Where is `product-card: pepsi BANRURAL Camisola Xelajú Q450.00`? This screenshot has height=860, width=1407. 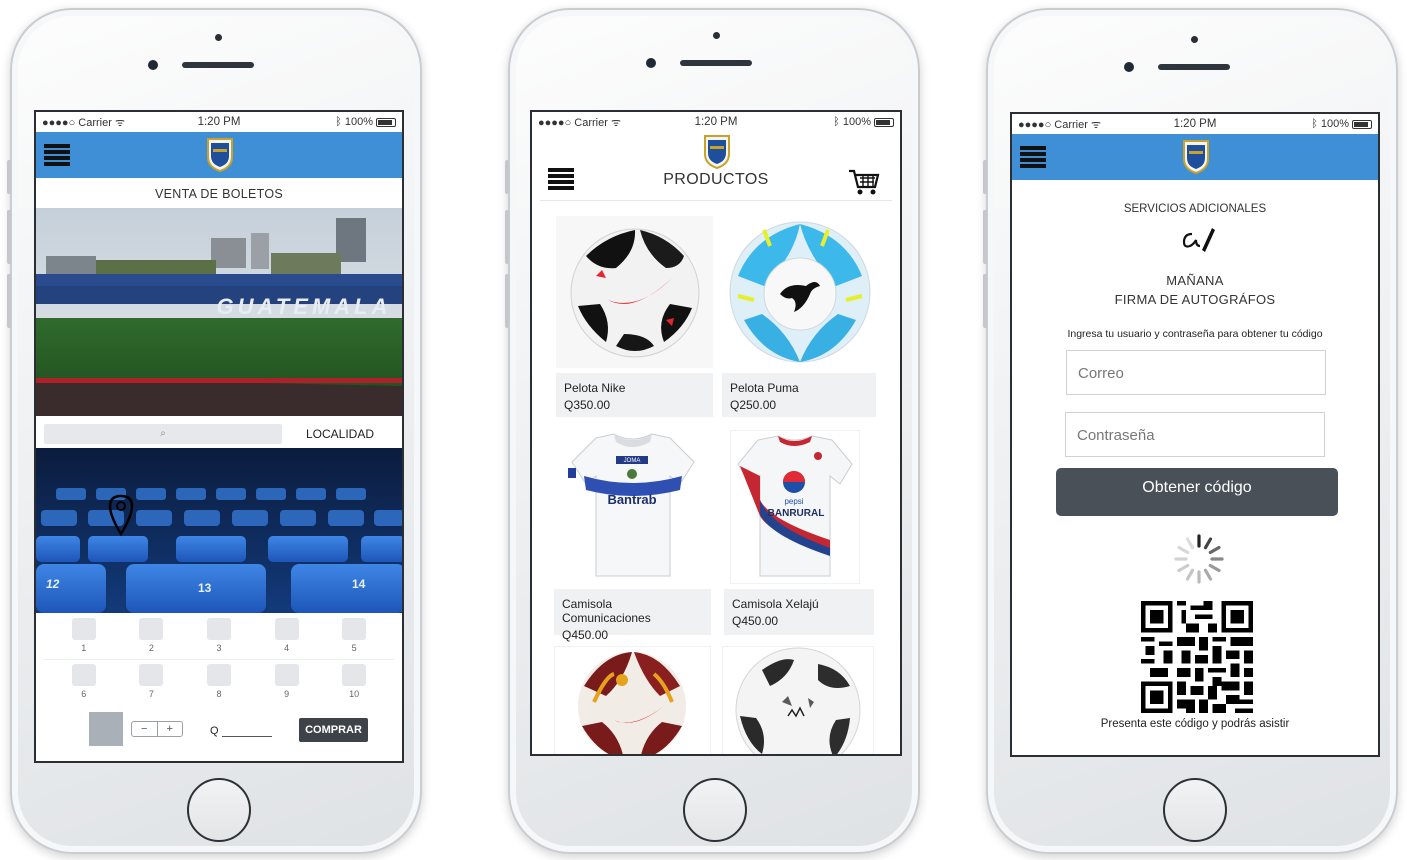 product-card: pepsi BANRURAL Camisola Xelajú Q450.00 is located at coordinates (799, 532).